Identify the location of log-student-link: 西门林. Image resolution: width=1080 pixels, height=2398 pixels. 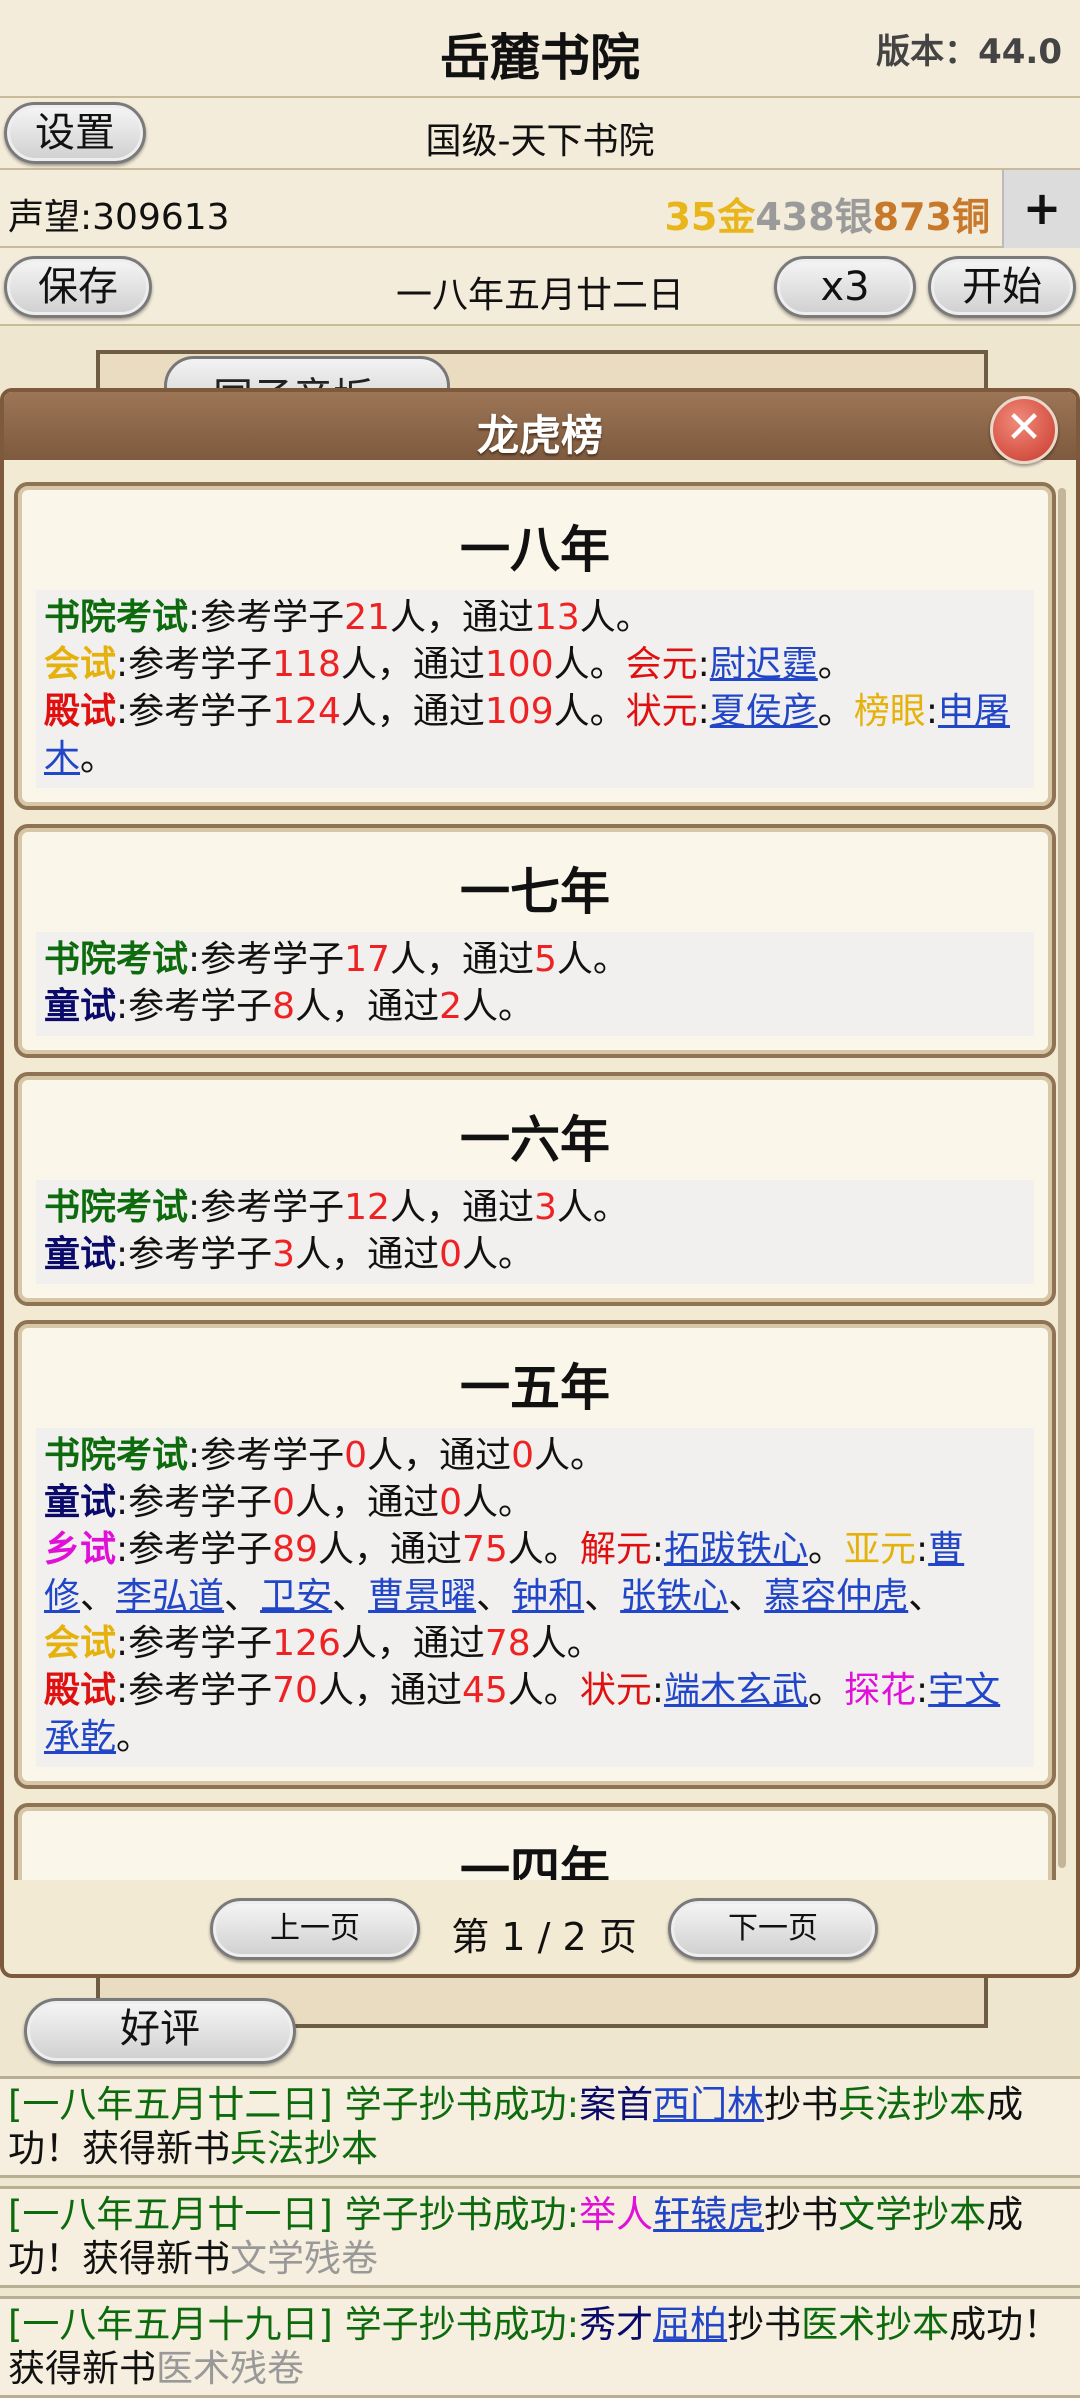
(708, 2104).